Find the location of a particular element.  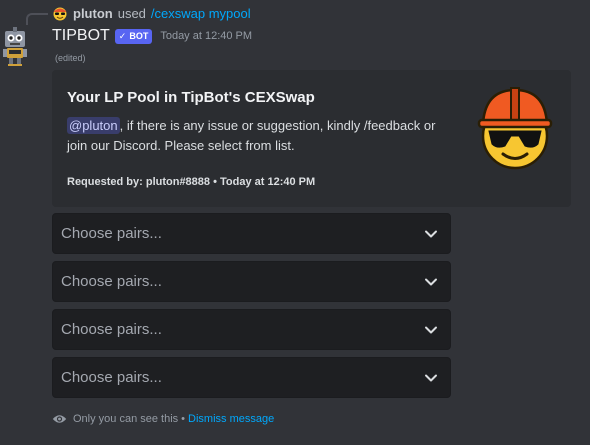

author-name: TIPBOT is located at coordinates (81, 36).